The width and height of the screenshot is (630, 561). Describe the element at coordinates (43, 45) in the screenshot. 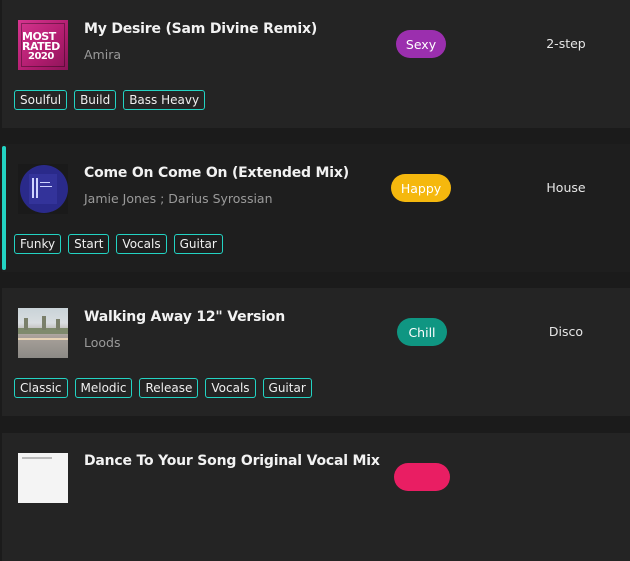

I see `album-art: MOST RATED 2020` at that location.